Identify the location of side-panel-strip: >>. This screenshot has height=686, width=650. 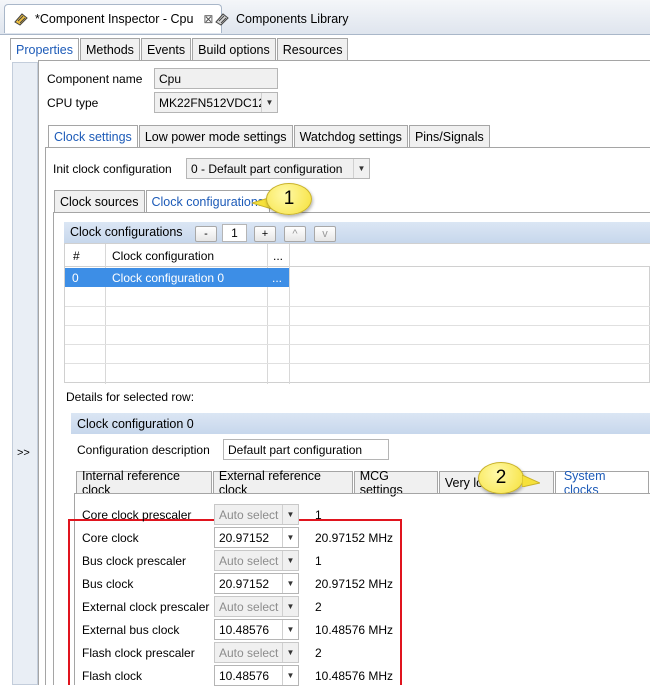
(25, 373).